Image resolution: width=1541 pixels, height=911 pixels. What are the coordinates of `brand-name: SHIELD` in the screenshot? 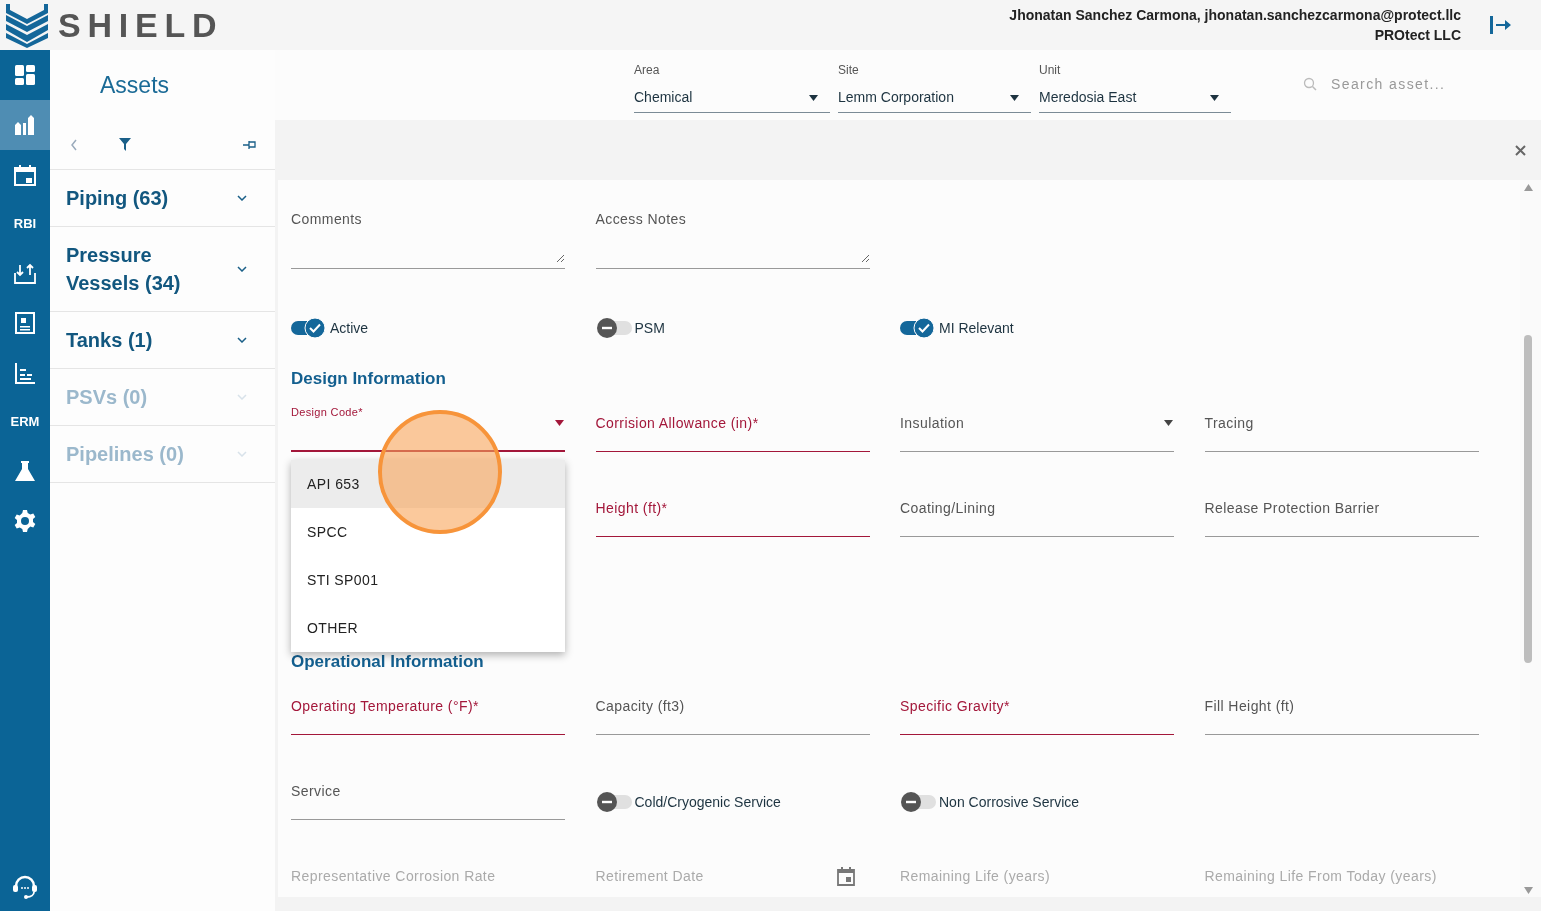 It's located at (141, 25).